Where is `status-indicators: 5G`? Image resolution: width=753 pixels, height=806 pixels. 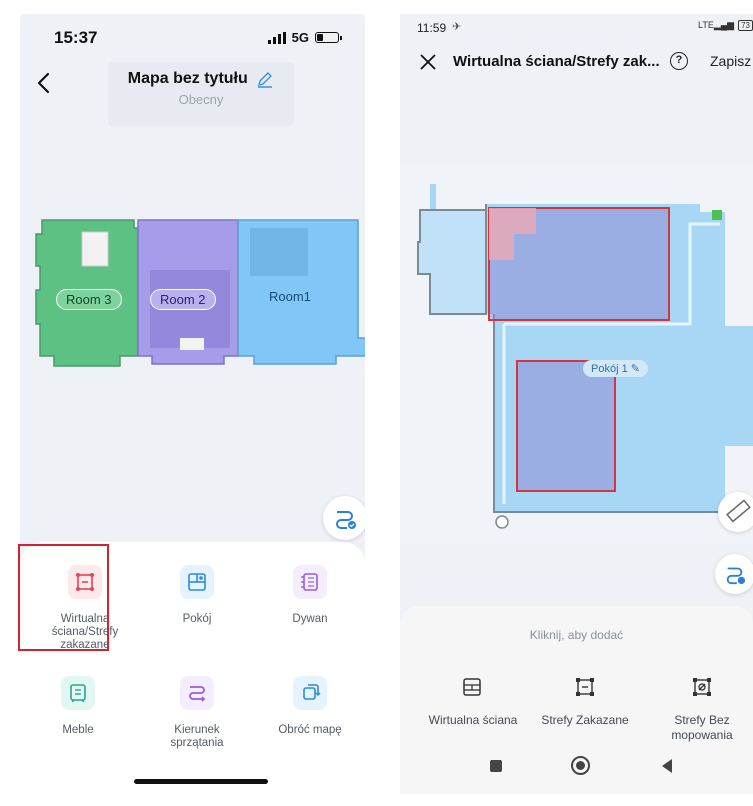
status-indicators: 5G is located at coordinates (304, 37).